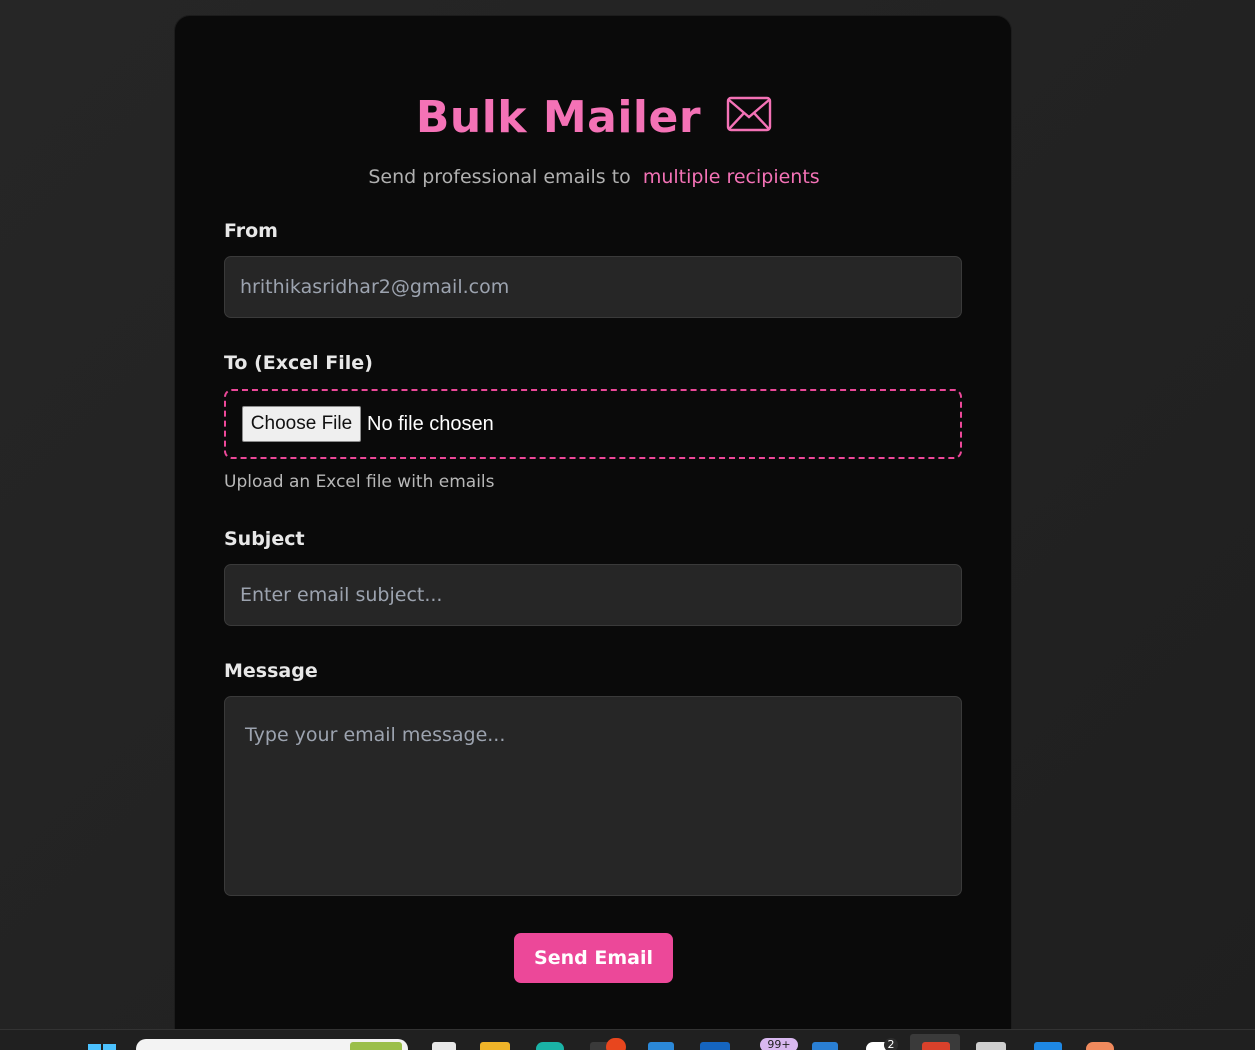 Image resolution: width=1255 pixels, height=1050 pixels. Describe the element at coordinates (550, 1046) in the screenshot. I see `browser-icon` at that location.